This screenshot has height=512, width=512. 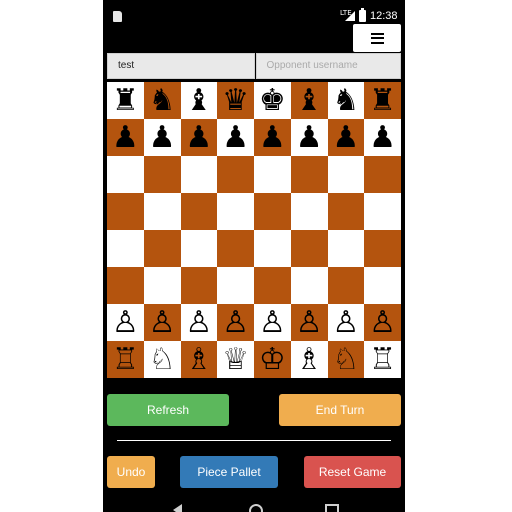 What do you see at coordinates (254, 440) in the screenshot?
I see `divider` at bounding box center [254, 440].